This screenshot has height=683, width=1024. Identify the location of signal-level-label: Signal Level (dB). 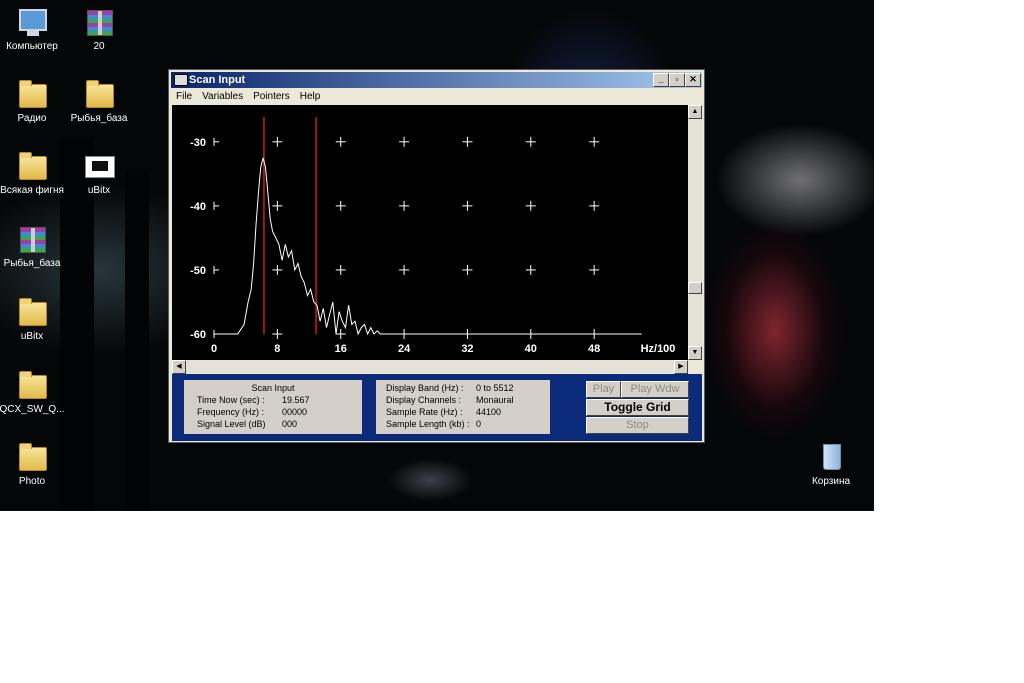
(231, 424).